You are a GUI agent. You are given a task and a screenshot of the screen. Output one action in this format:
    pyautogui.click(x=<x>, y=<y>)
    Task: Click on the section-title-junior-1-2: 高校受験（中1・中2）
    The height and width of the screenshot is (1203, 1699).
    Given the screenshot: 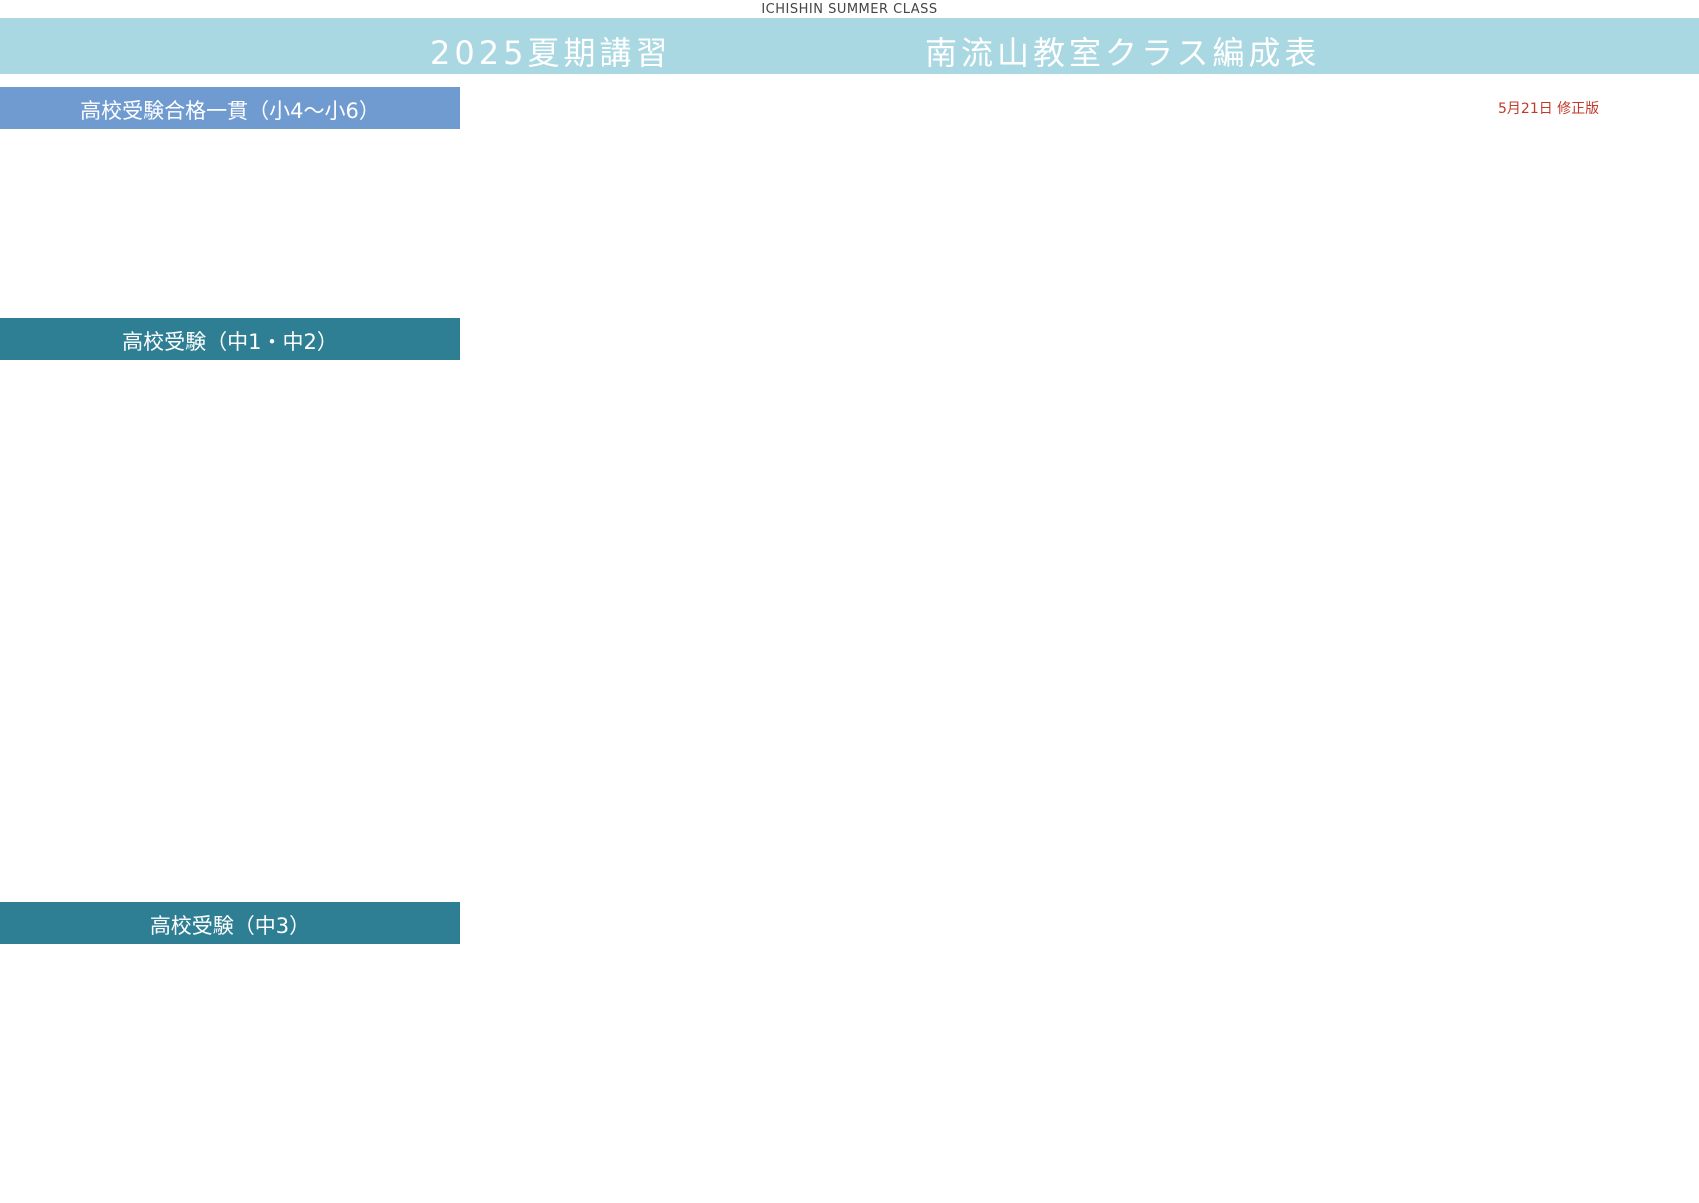 What is the action you would take?
    pyautogui.click(x=230, y=342)
    